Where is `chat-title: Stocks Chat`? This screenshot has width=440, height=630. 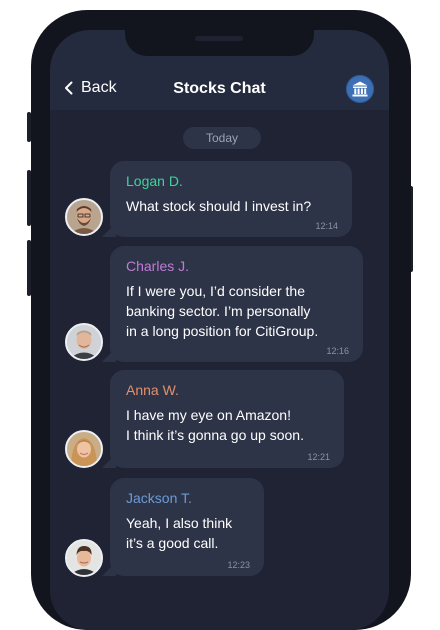
chat-title: Stocks Chat is located at coordinates (219, 88).